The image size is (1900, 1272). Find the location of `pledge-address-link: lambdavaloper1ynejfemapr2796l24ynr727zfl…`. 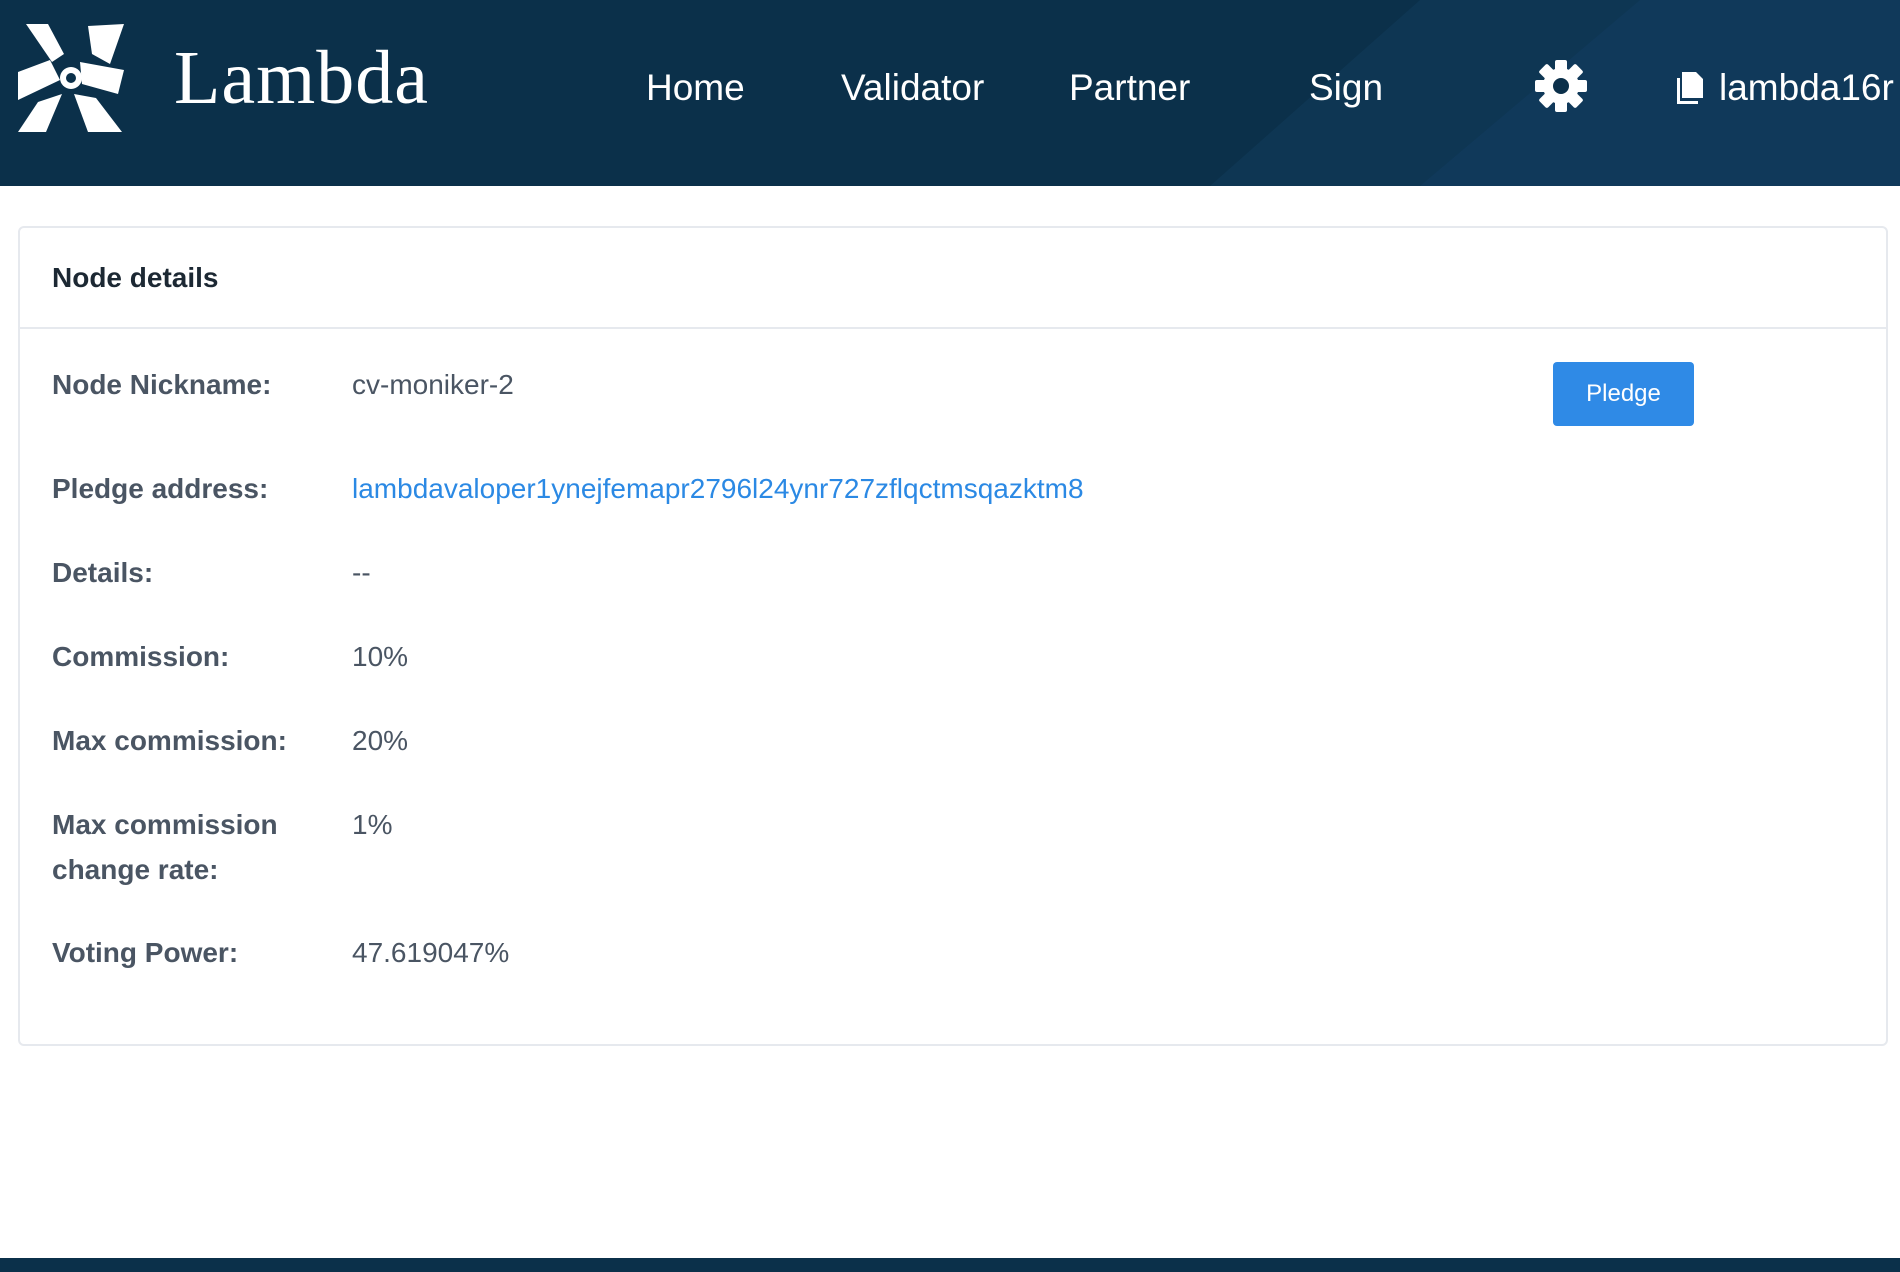

pledge-address-link: lambdavaloper1ynejfemapr2796l24ynr727zfl… is located at coordinates (718, 488).